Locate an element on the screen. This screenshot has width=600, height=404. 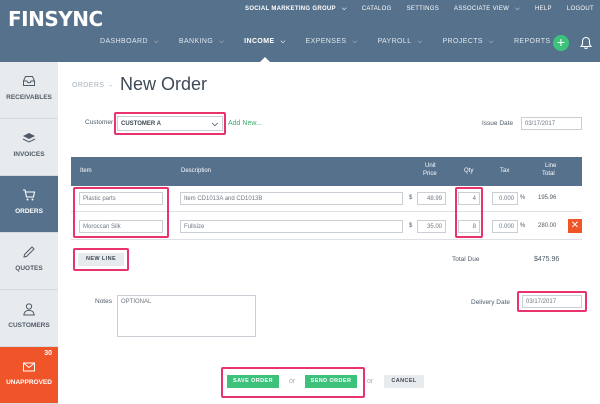
sidebar-item-customers: CUSTOMERS is located at coordinates (29, 318).